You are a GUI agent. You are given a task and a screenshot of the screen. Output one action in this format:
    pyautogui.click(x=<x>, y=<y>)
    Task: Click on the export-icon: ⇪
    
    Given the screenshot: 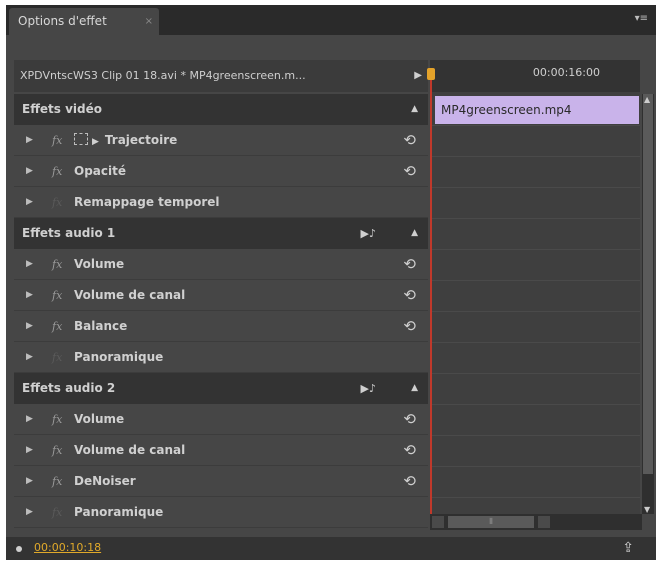 What is the action you would take?
    pyautogui.click(x=628, y=548)
    